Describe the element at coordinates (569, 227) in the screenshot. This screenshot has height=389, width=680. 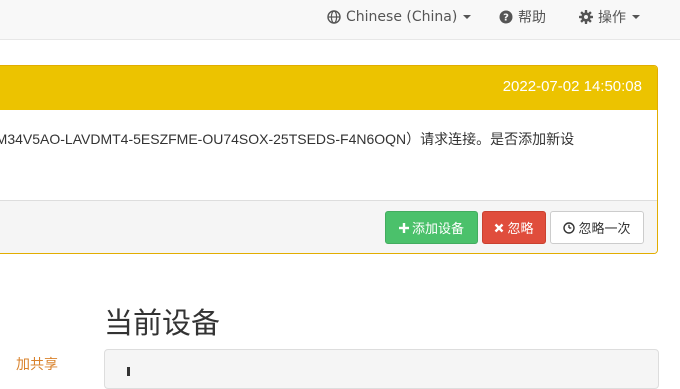
I see `clock-icon` at that location.